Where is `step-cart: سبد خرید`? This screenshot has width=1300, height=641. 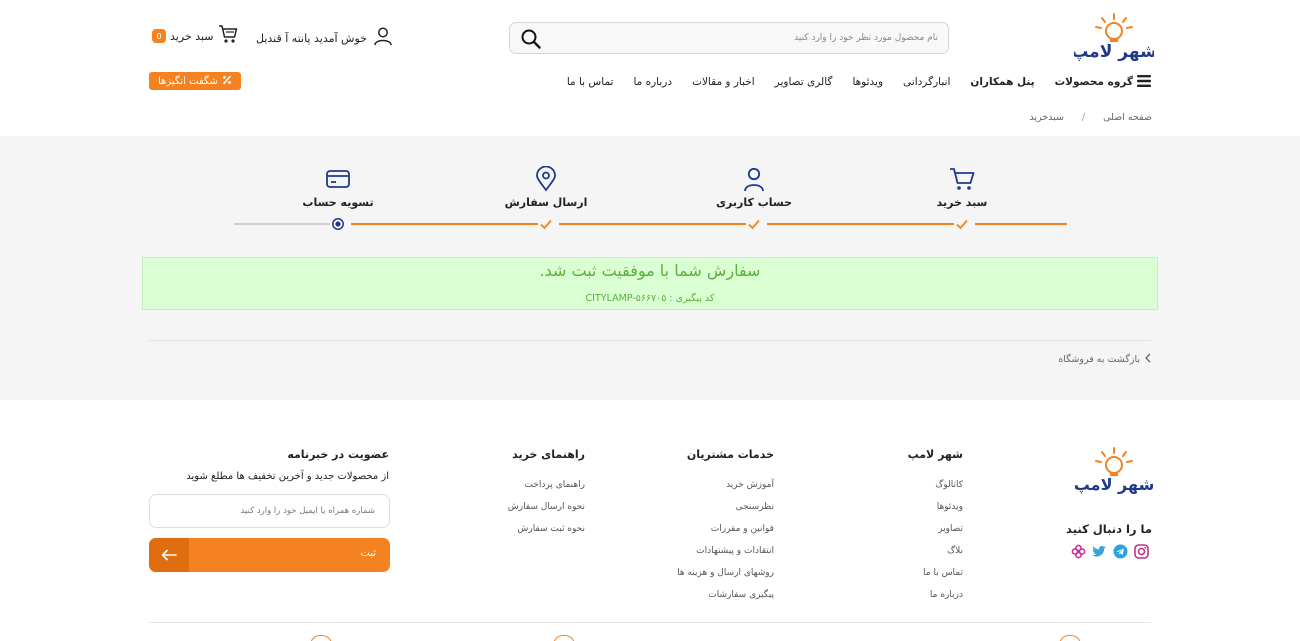 step-cart: سبد خرید is located at coordinates (962, 187).